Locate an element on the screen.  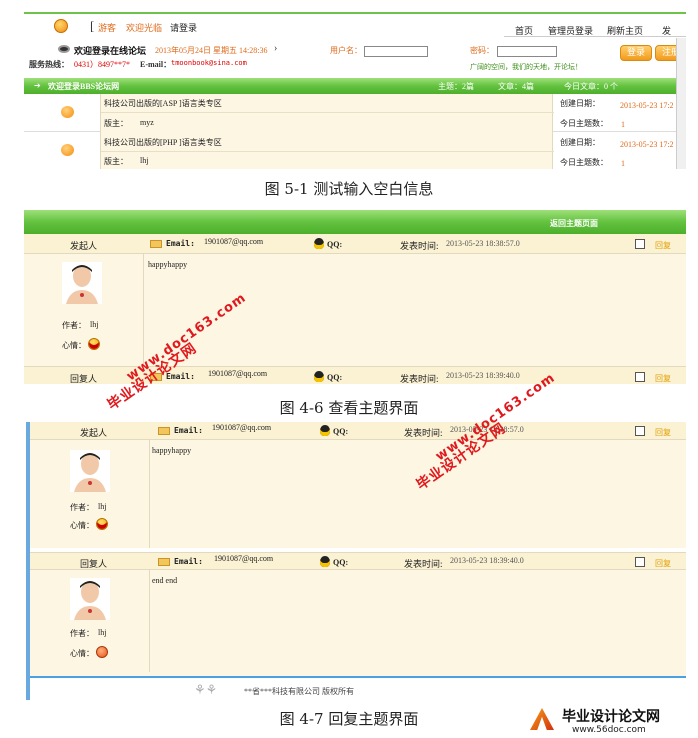
mood-face-icon is located at coordinates (102, 524).